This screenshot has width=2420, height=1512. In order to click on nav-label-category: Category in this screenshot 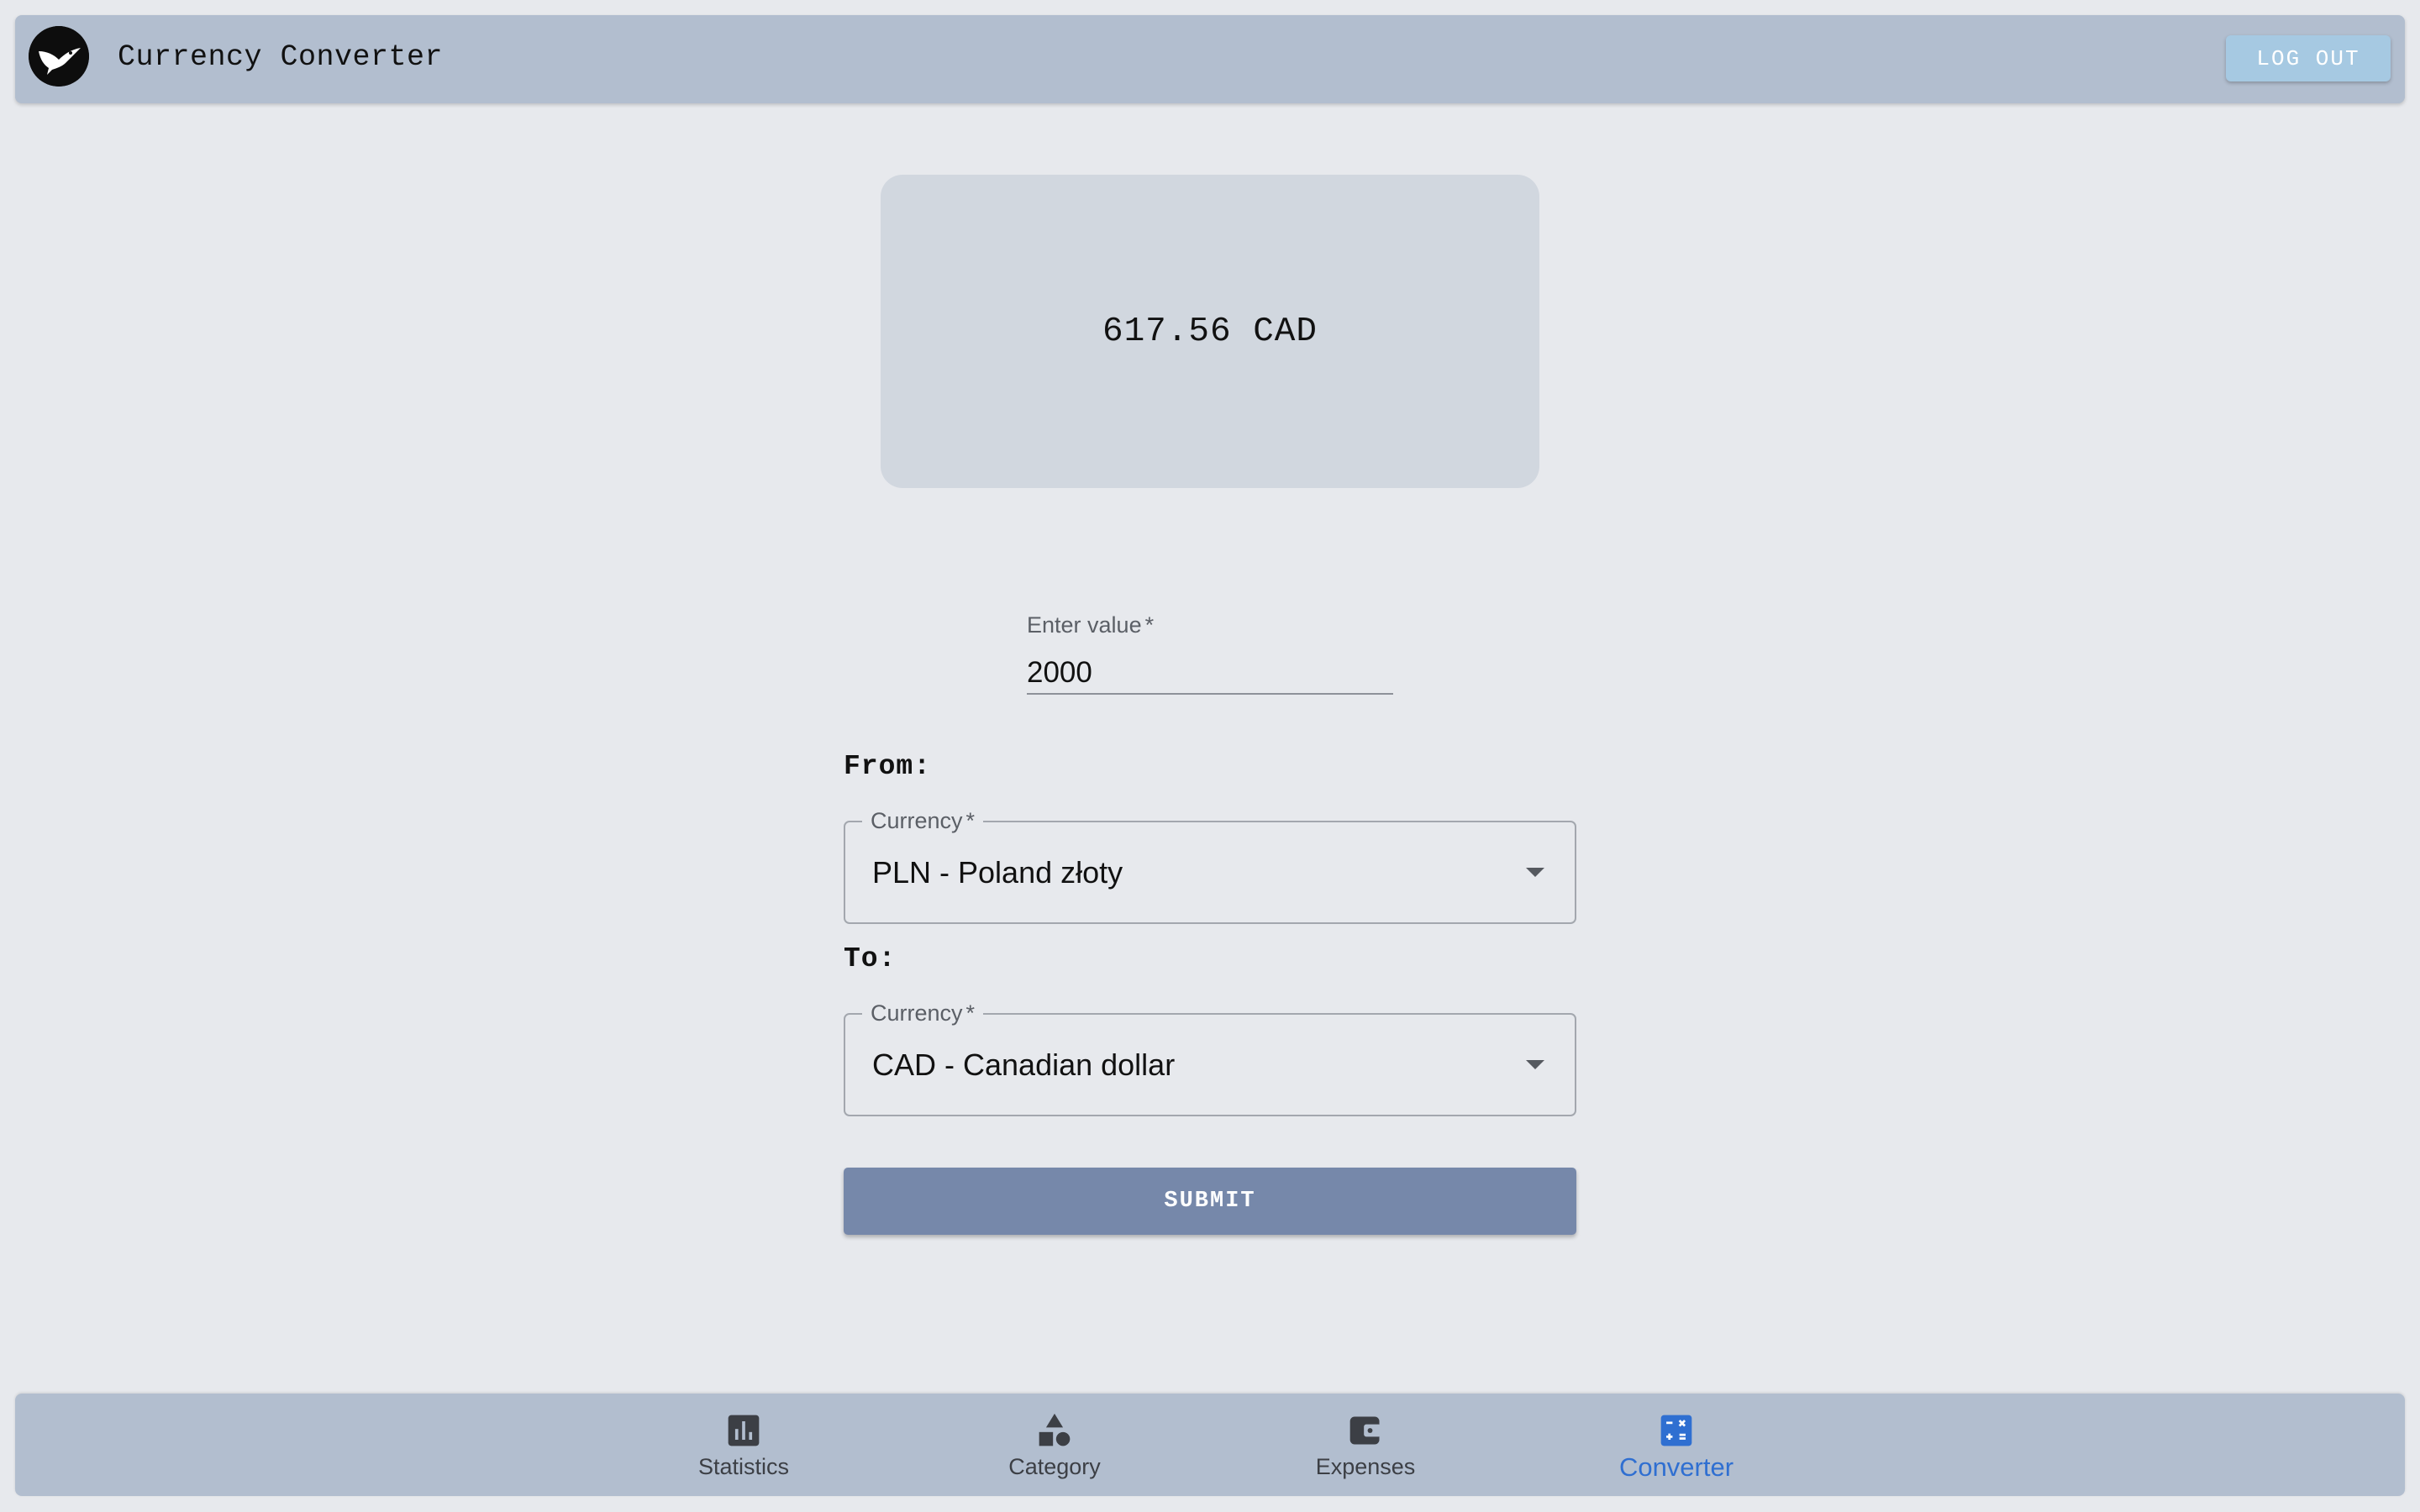, I will do `click(1054, 1466)`.